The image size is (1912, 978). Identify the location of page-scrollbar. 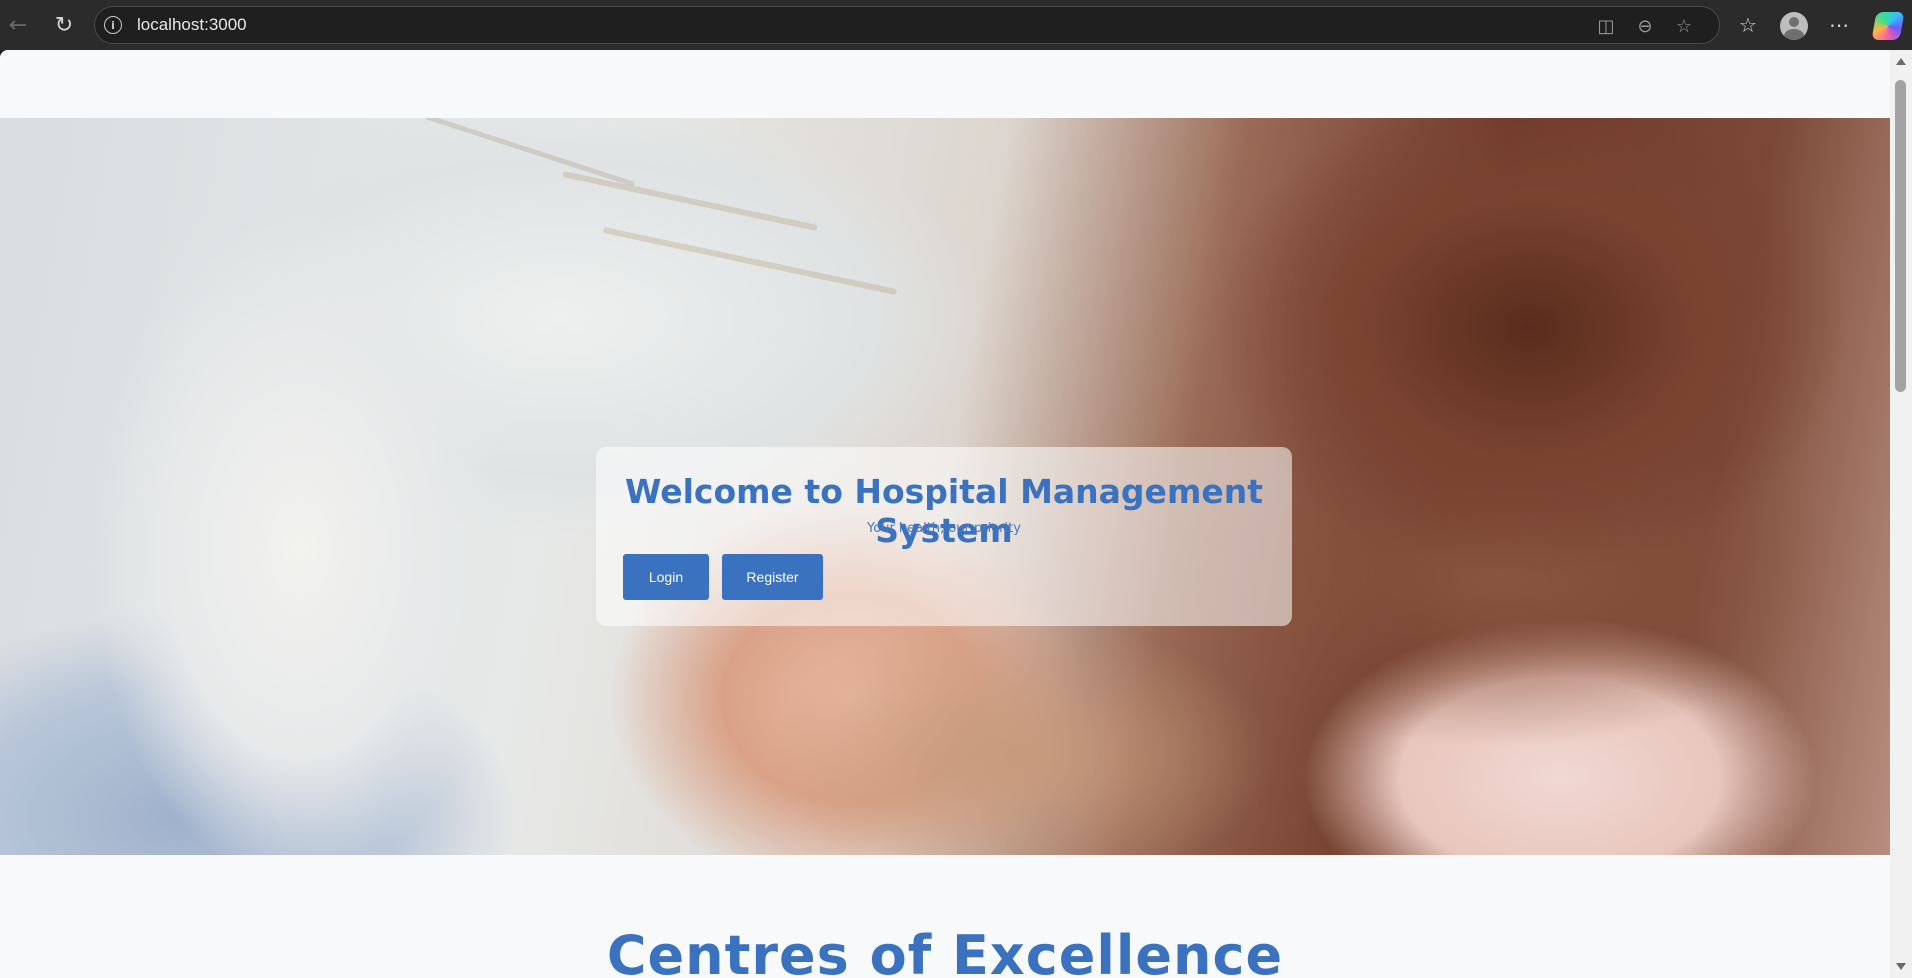
(1901, 514).